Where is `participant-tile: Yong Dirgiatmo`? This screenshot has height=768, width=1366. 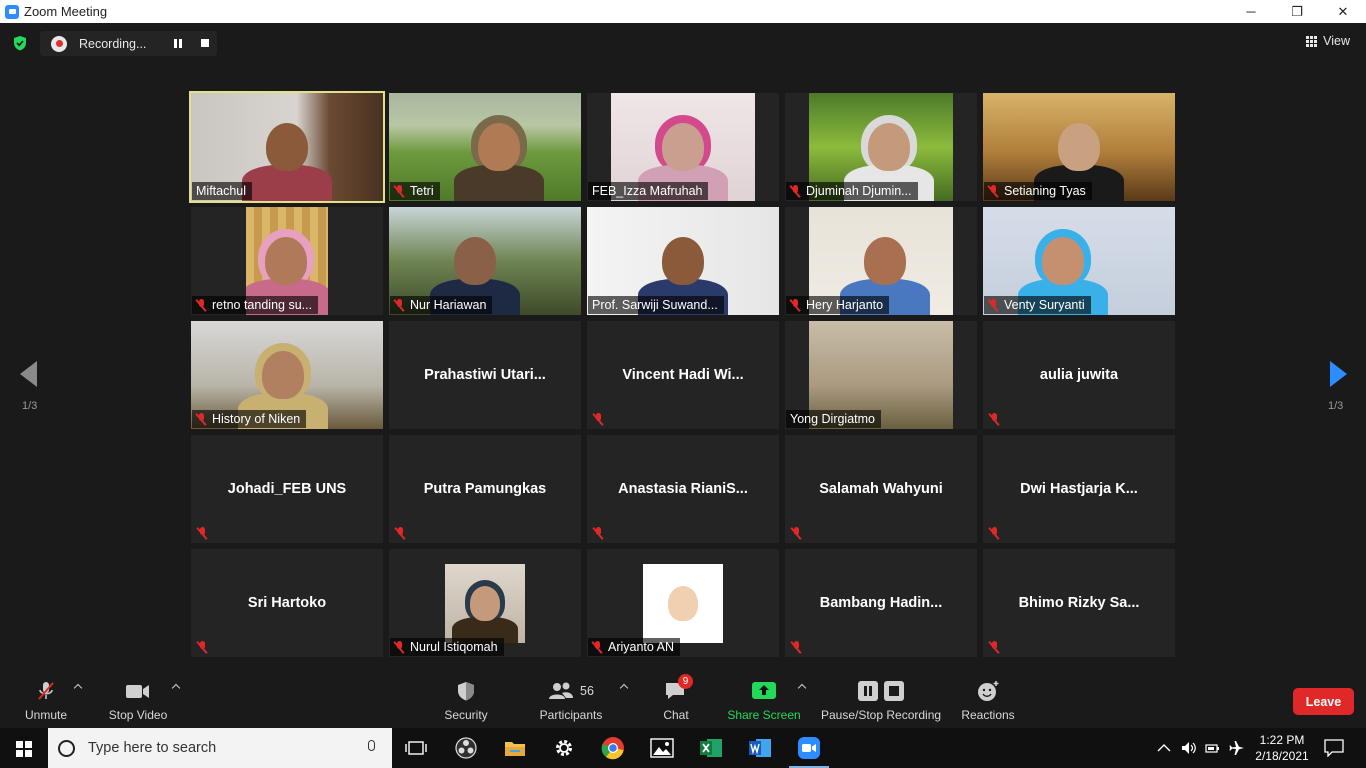 participant-tile: Yong Dirgiatmo is located at coordinates (881, 375).